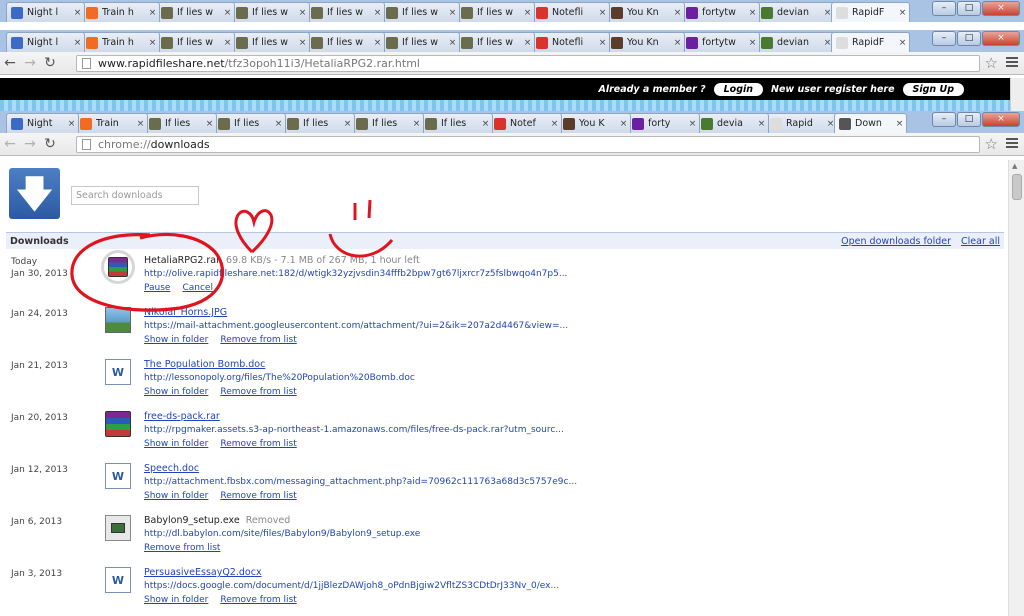 The height and width of the screenshot is (616, 1024). What do you see at coordinates (203, 572) in the screenshot?
I see `file-name-link: PersuasiveEssayQ2.docx` at bounding box center [203, 572].